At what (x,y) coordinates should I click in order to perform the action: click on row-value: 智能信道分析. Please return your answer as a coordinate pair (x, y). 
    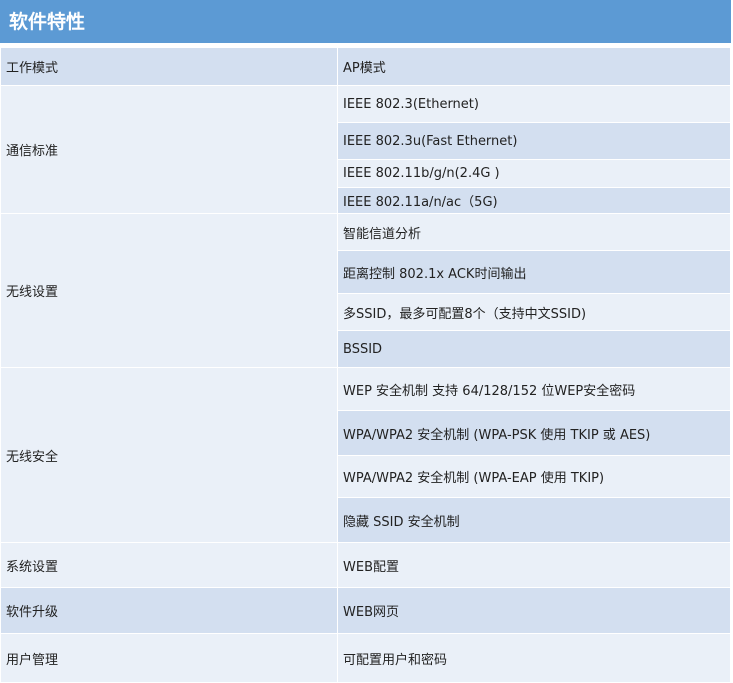
    Looking at the image, I should click on (534, 232).